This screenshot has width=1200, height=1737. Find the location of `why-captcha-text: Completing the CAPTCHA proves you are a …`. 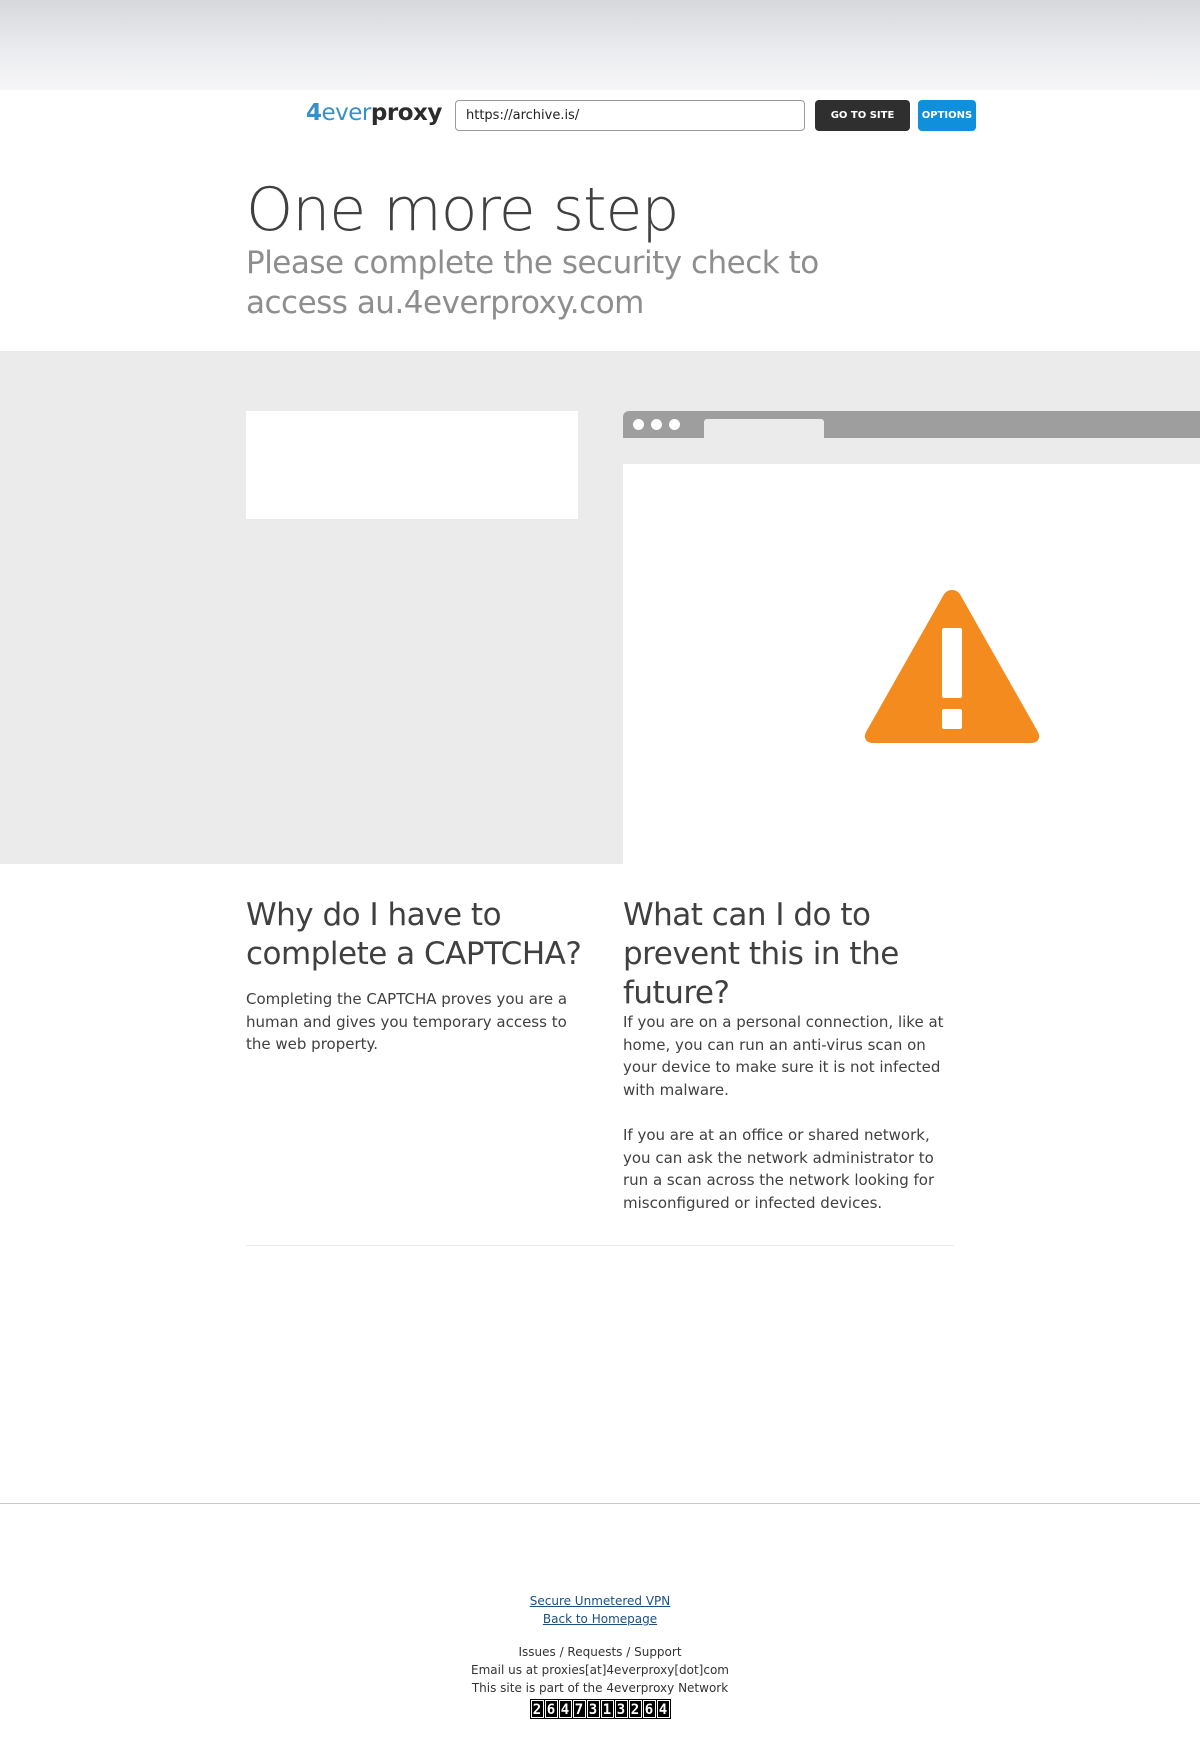

why-captcha-text: Completing the CAPTCHA proves you are a … is located at coordinates (407, 1022).